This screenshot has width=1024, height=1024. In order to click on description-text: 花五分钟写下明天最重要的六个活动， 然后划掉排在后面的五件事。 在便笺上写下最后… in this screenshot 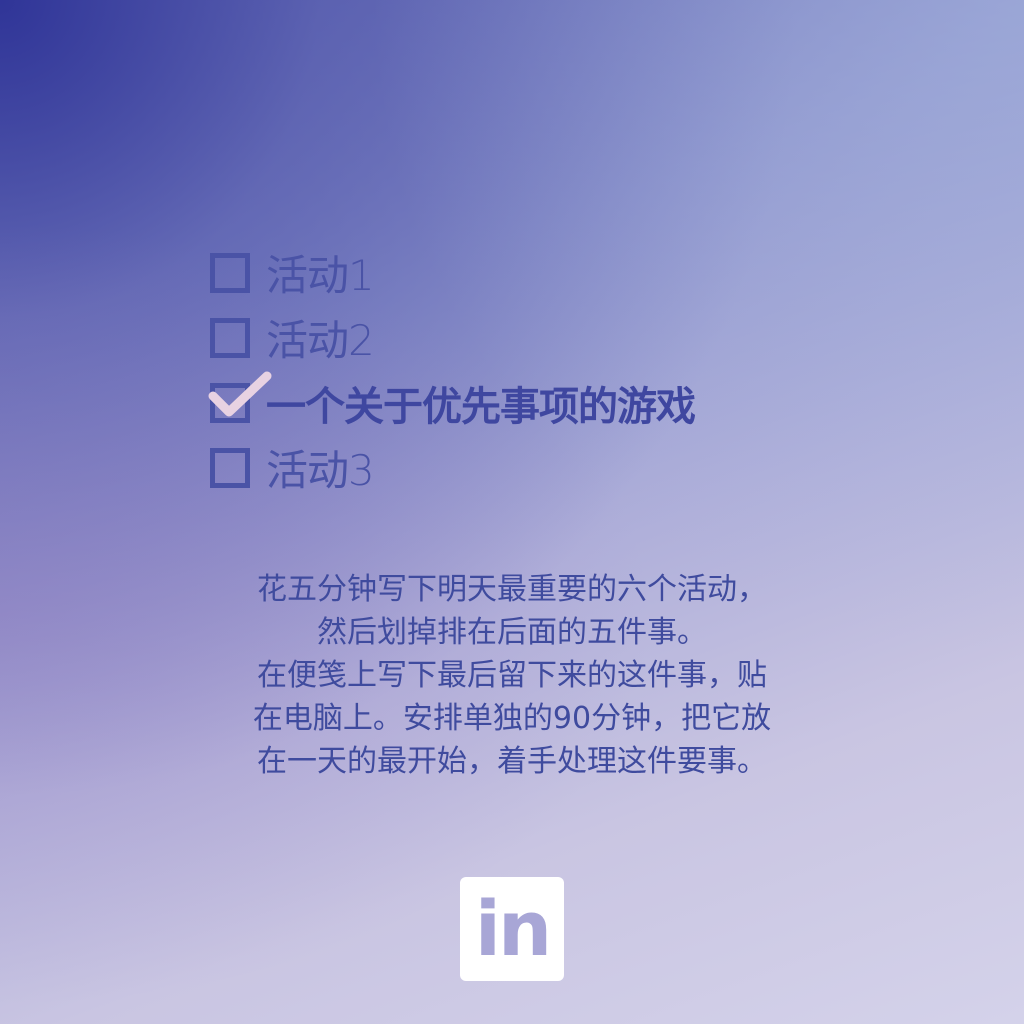, I will do `click(512, 675)`.